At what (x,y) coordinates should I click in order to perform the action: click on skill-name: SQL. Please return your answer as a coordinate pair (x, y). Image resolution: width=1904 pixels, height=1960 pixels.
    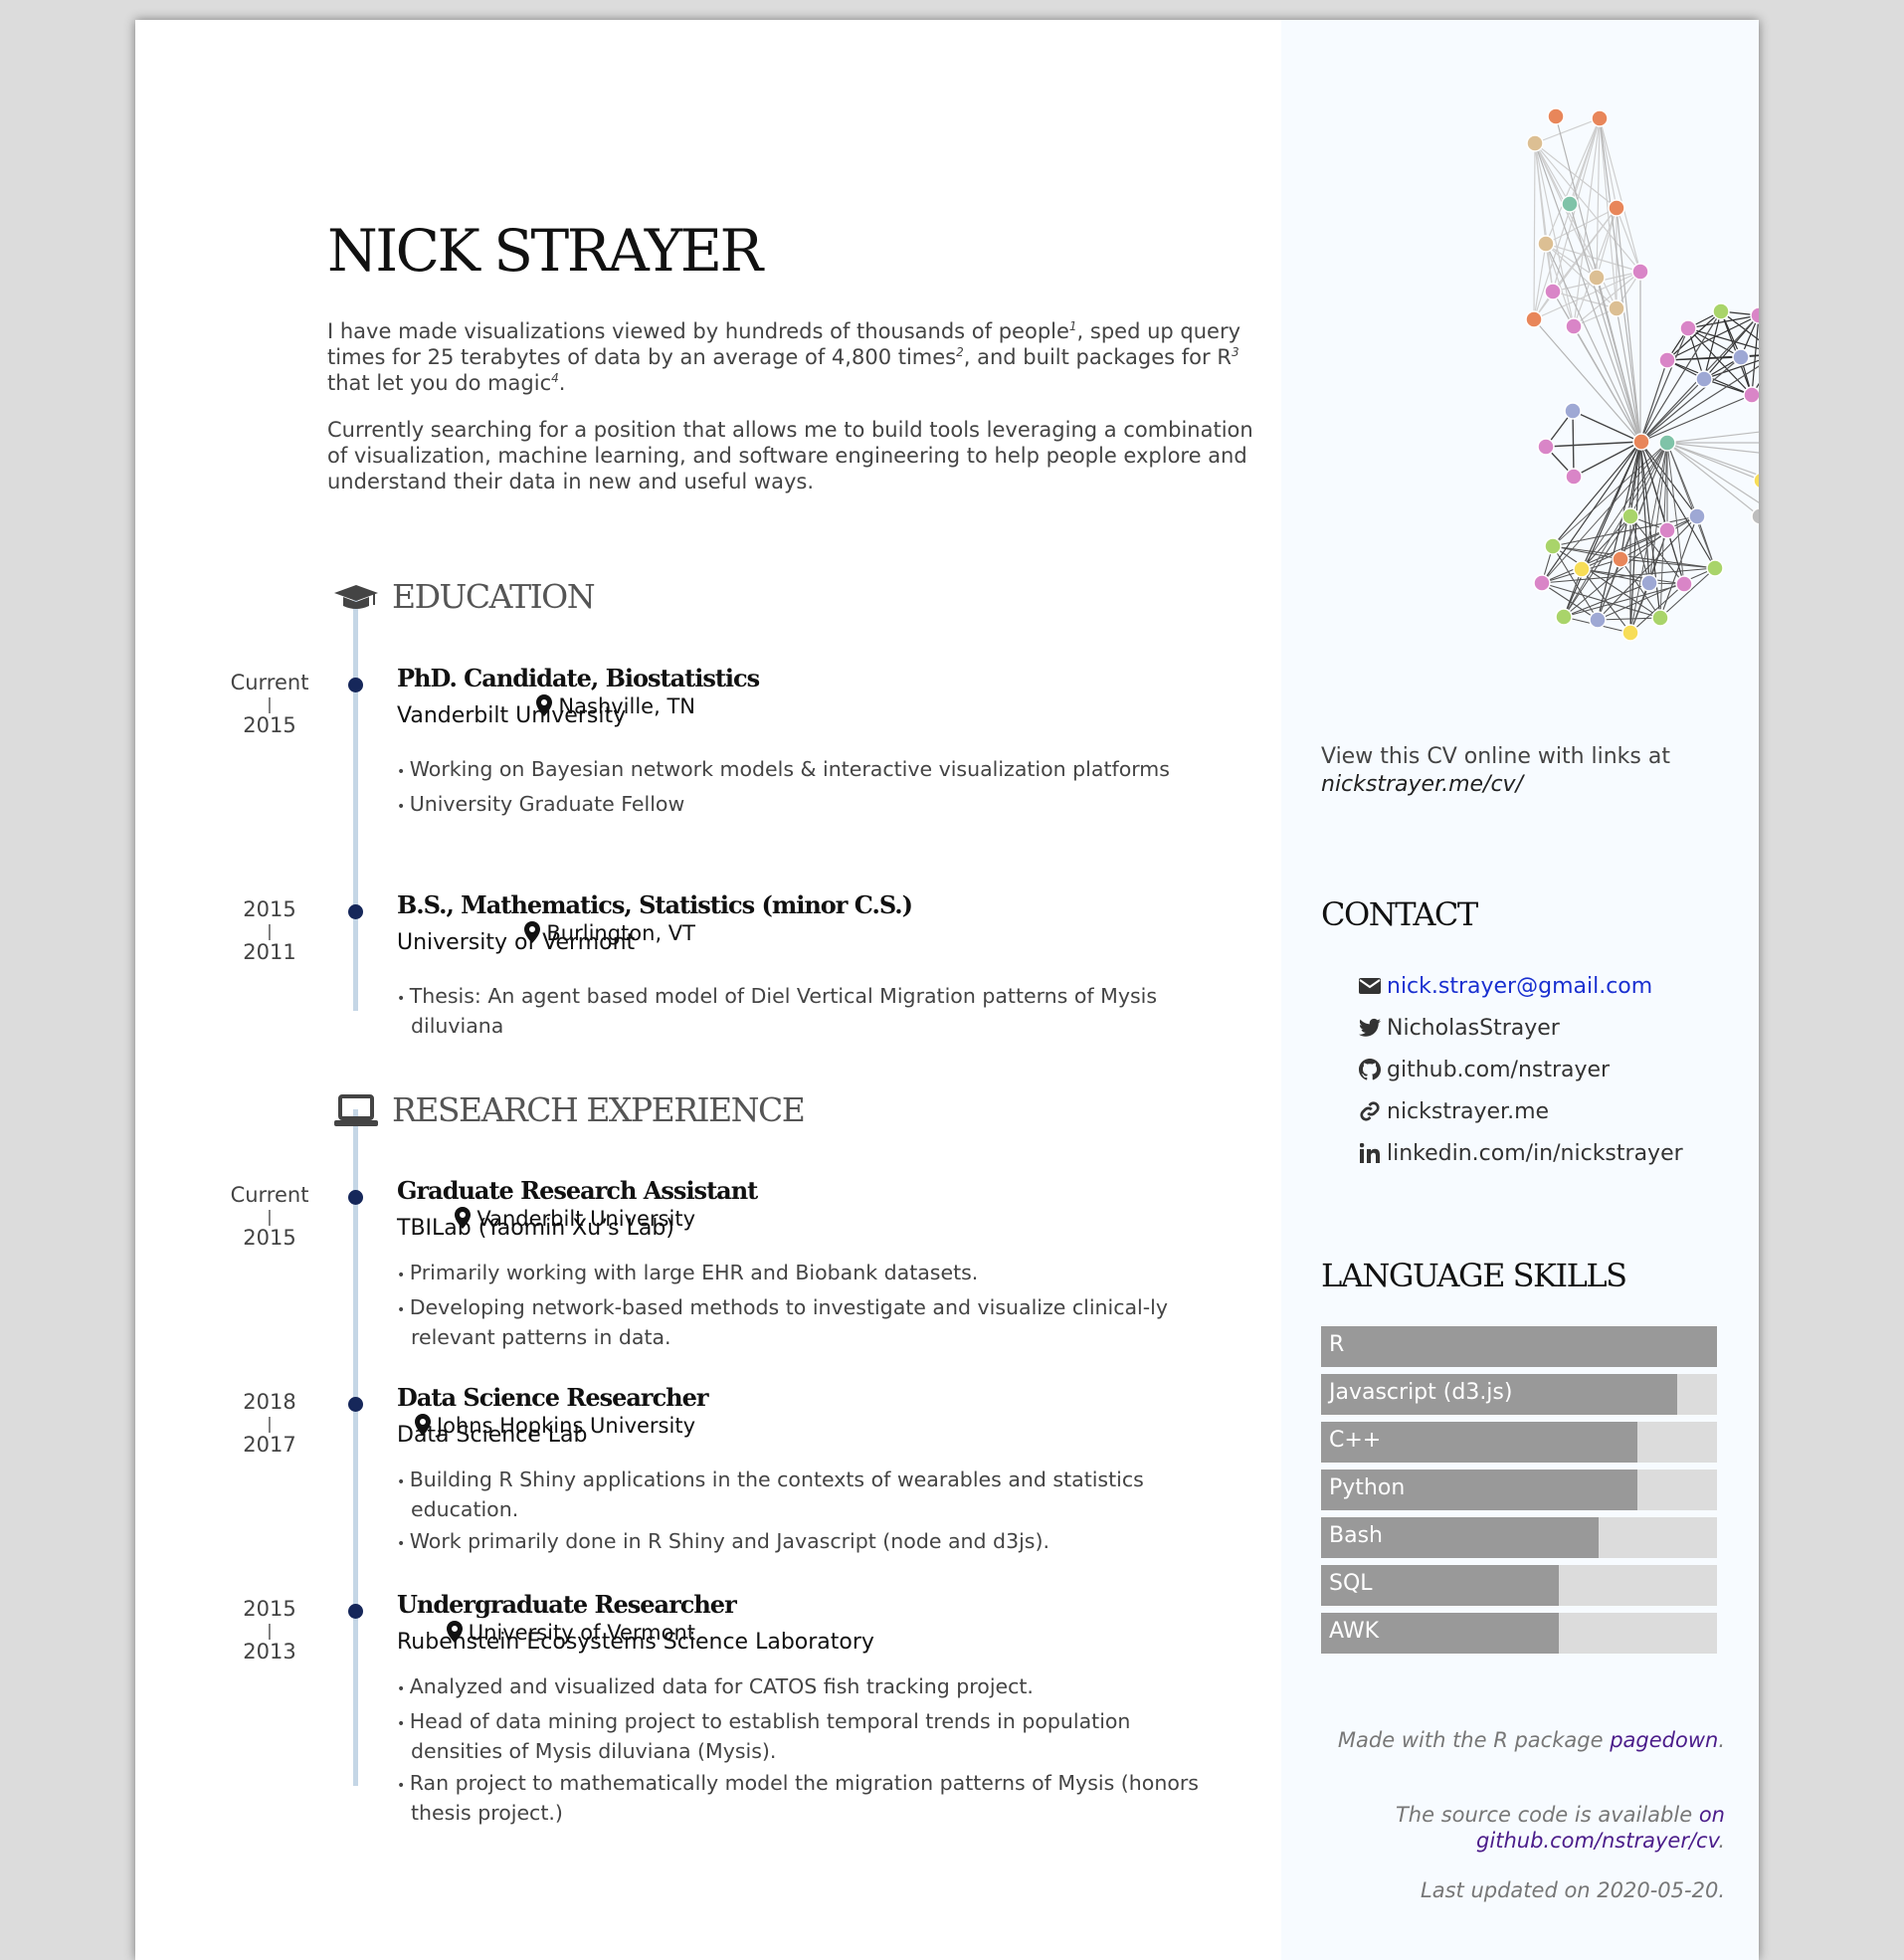
    Looking at the image, I should click on (1351, 1583).